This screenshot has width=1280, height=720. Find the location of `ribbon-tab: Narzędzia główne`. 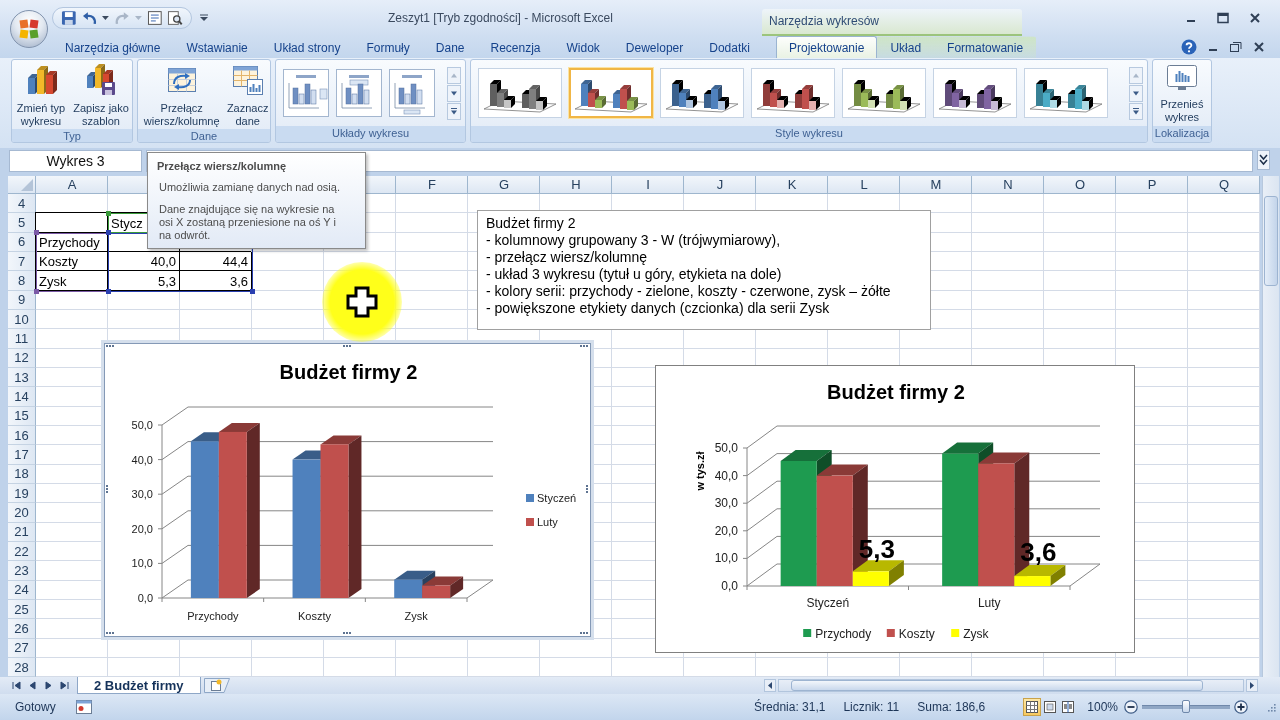

ribbon-tab: Narzędzia główne is located at coordinates (113, 47).